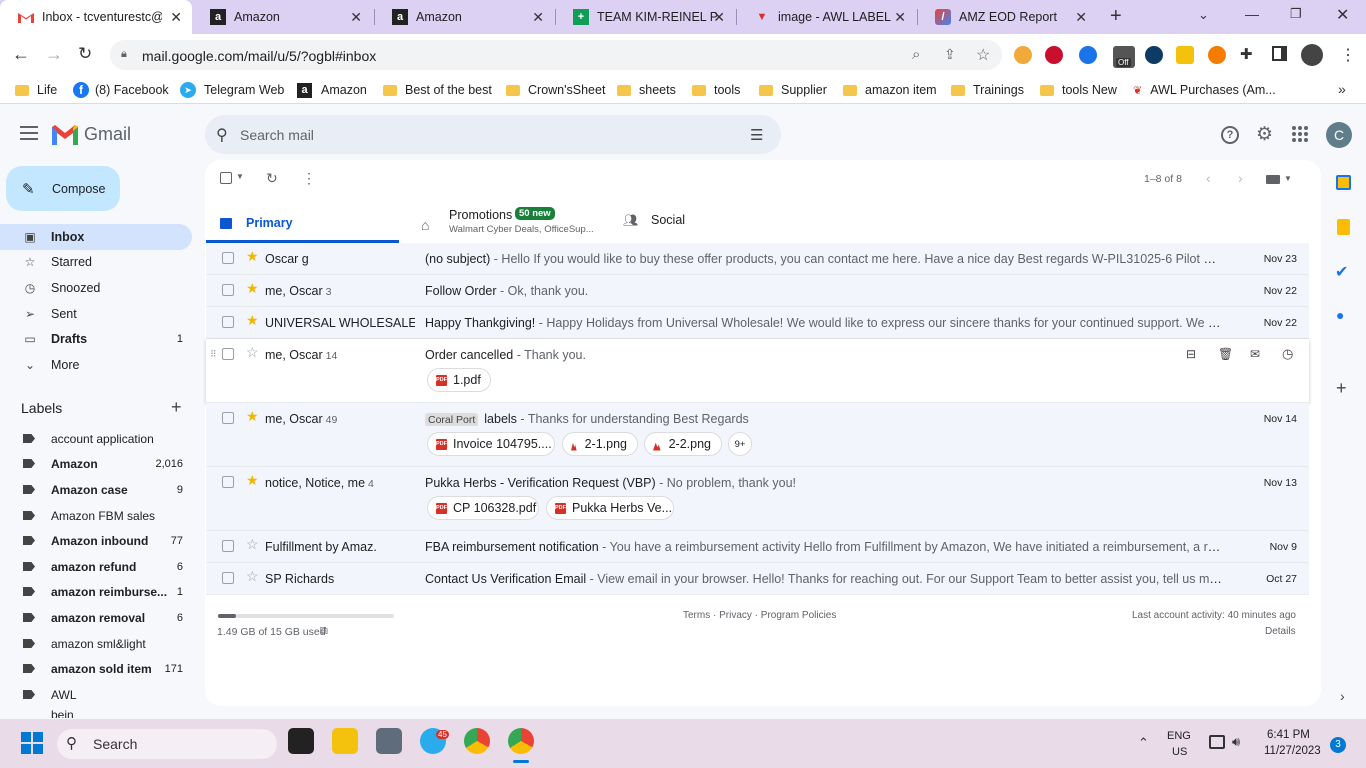  I want to click on bookmark-crownsheet: Crown'sSheet, so click(555, 90).